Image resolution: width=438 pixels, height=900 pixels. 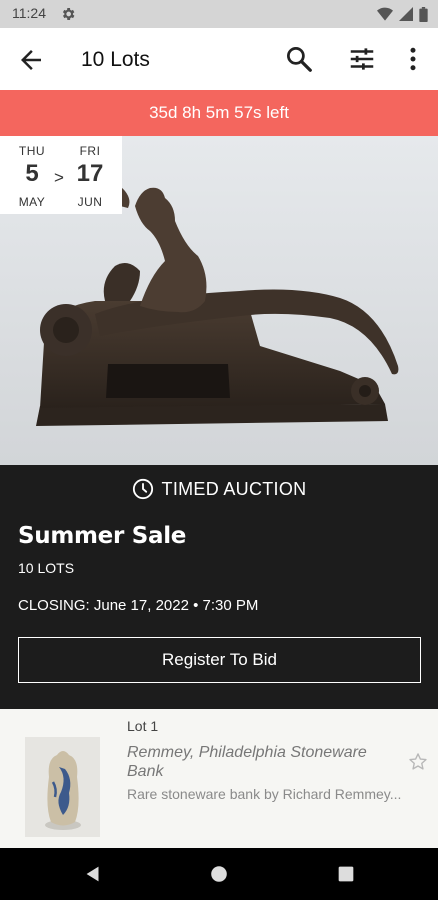 I want to click on countdown-banner: 35d 8h 5m 57s left, so click(x=219, y=113).